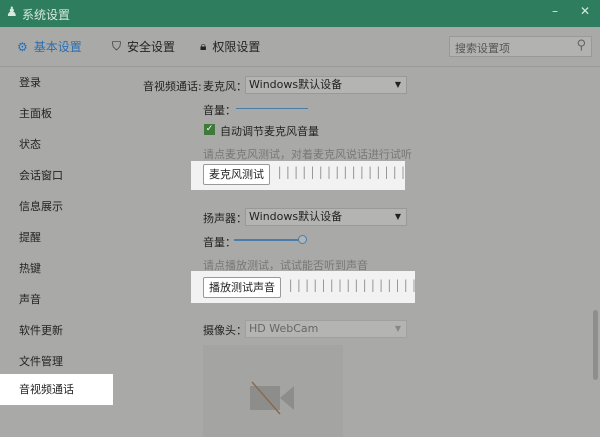  What do you see at coordinates (219, 110) in the screenshot?
I see `mic-volume-label: 音量：` at bounding box center [219, 110].